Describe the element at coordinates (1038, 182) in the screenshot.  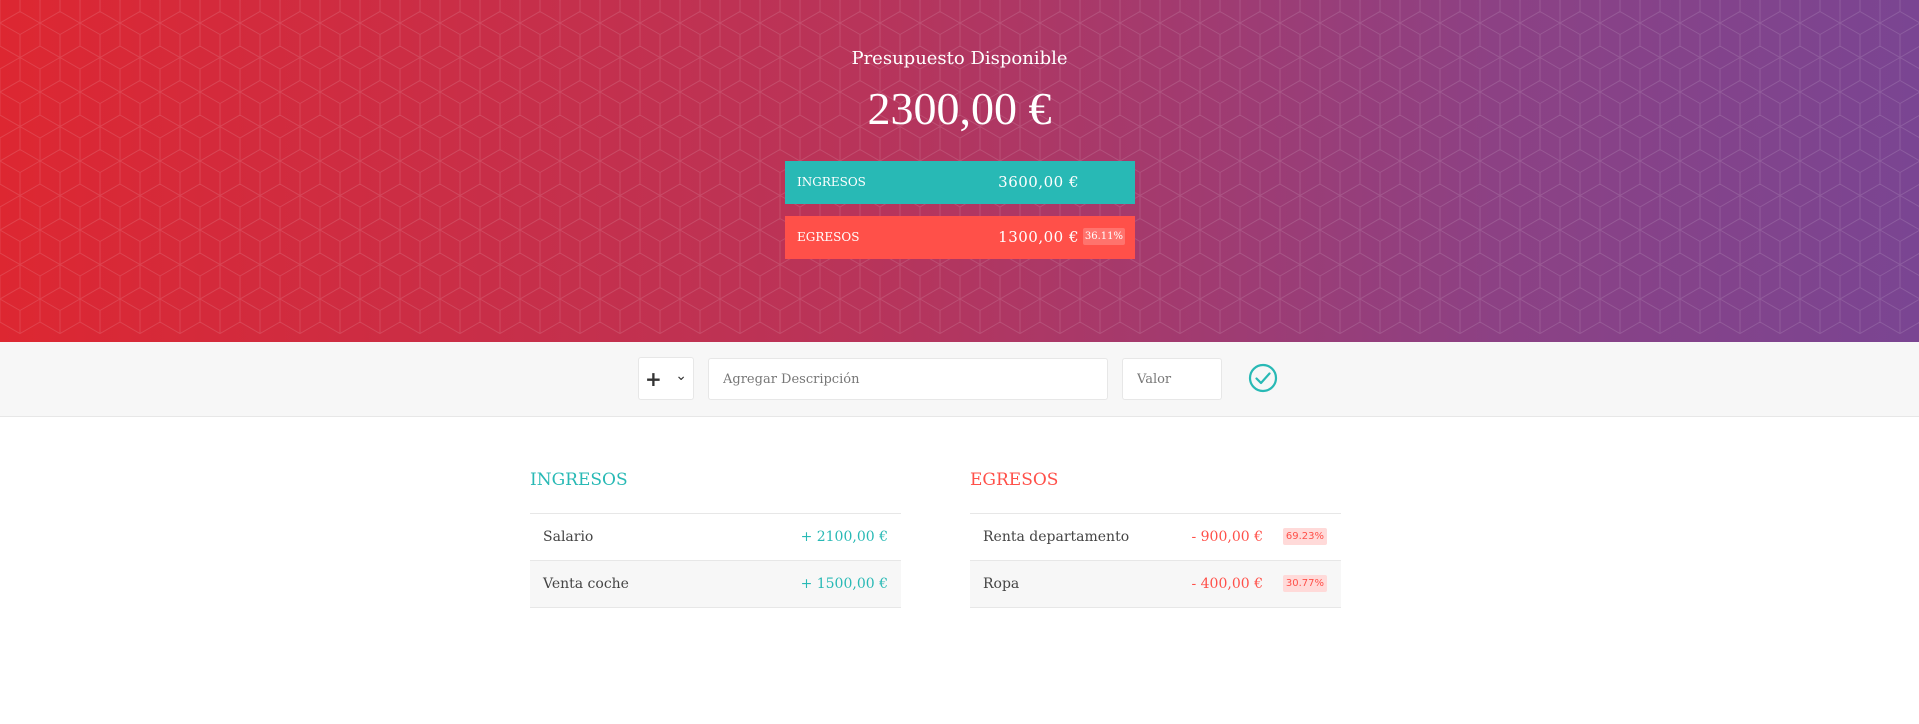
I see `income-summary-value: 3600,00 €` at that location.